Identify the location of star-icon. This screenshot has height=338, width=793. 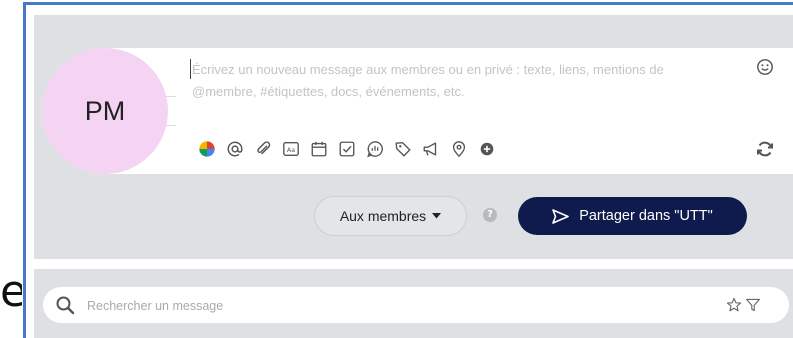
(734, 305).